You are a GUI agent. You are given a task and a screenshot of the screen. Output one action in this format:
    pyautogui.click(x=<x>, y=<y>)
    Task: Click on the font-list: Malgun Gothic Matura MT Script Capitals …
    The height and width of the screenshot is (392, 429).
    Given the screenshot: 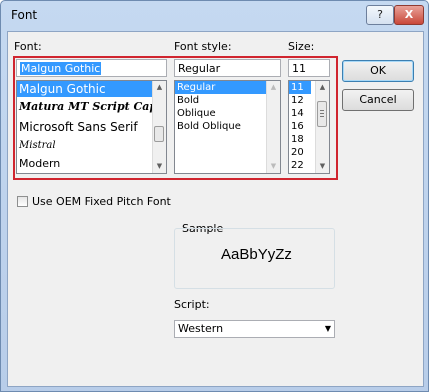 What is the action you would take?
    pyautogui.click(x=91, y=127)
    